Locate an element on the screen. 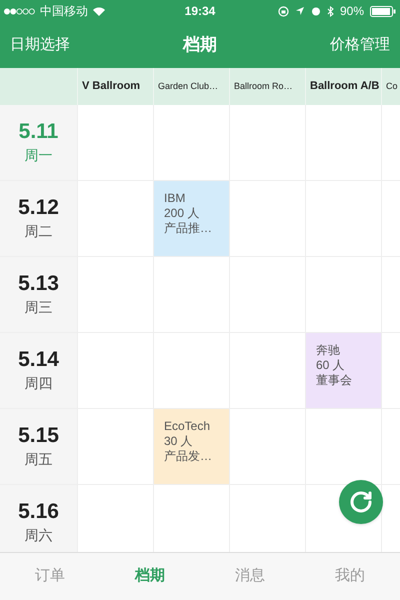 This screenshot has height=600, width=400. date-label: 5.15 is located at coordinates (38, 435).